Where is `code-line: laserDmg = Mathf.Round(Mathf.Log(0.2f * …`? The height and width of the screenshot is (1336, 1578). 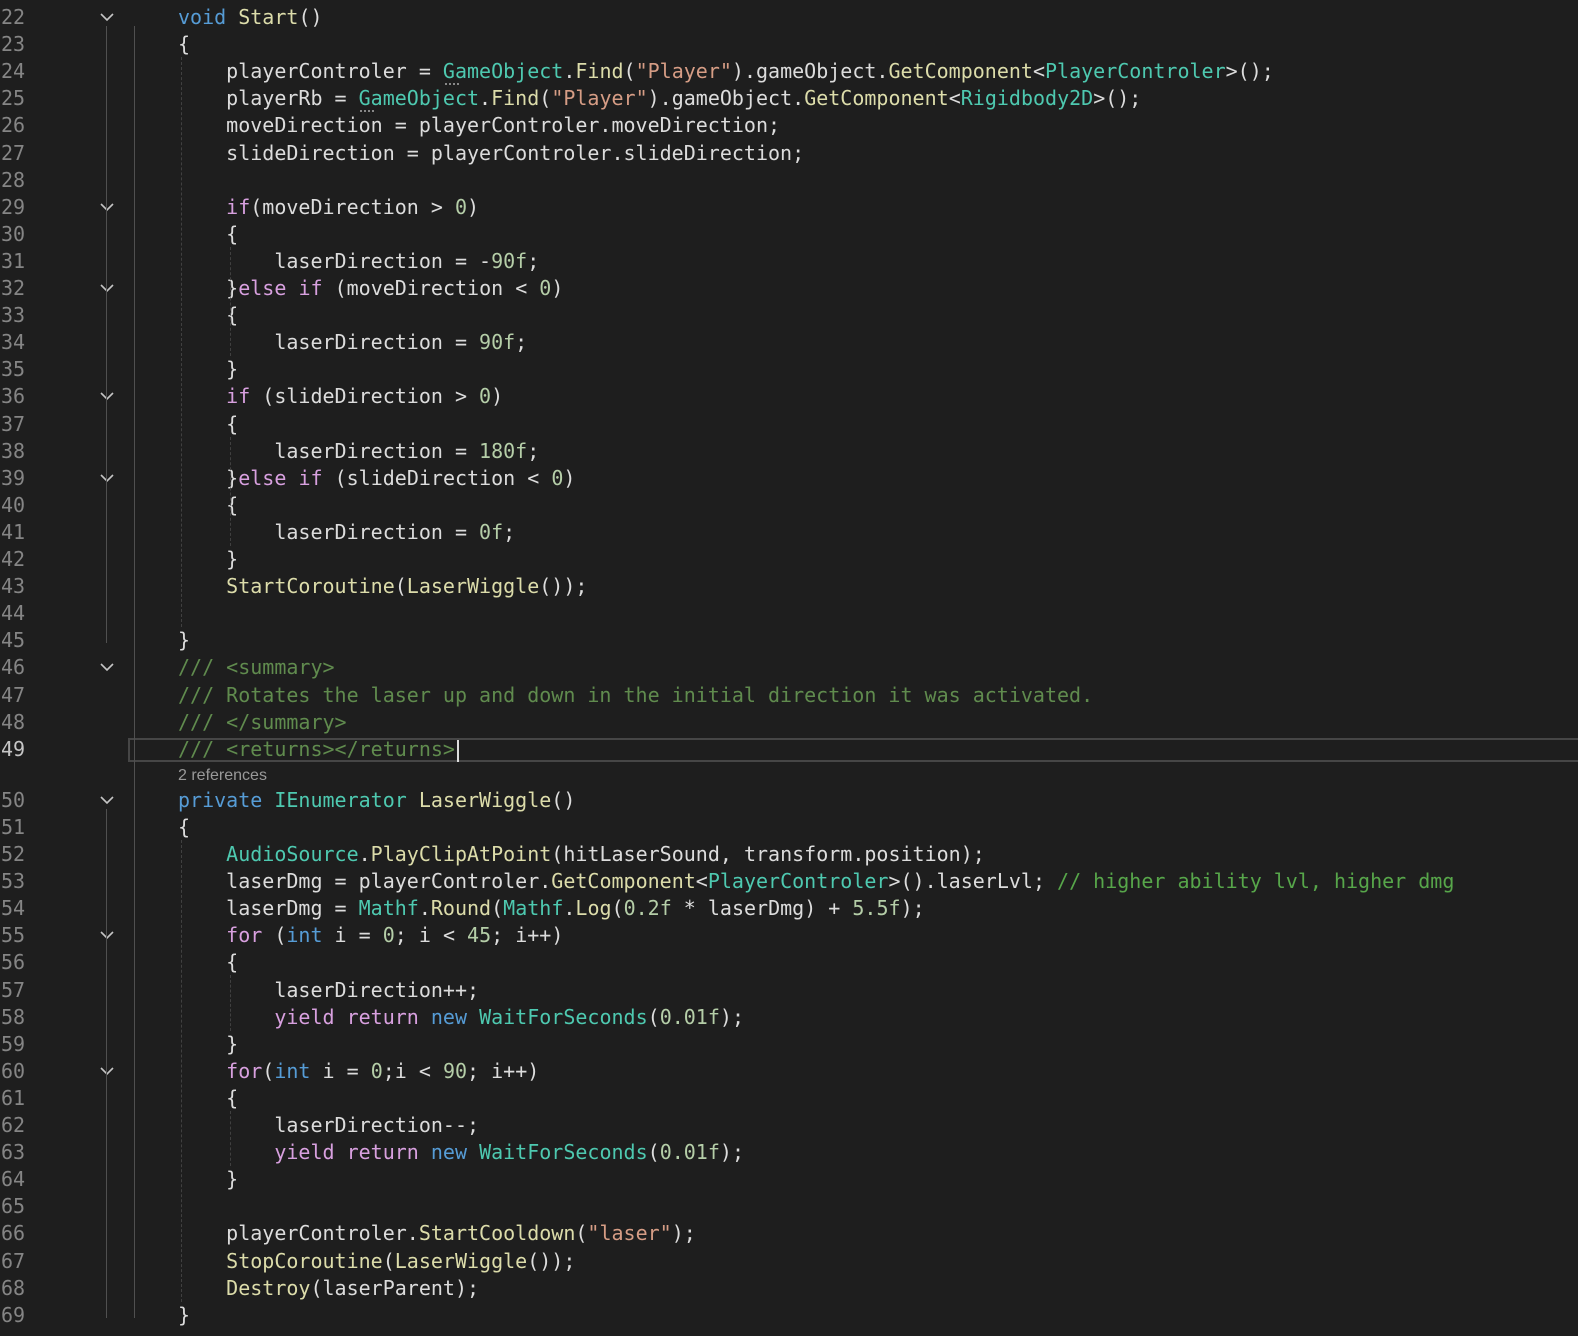 code-line: laserDmg = Mathf.Round(Mathf.Log(0.2f * … is located at coordinates (878, 908).